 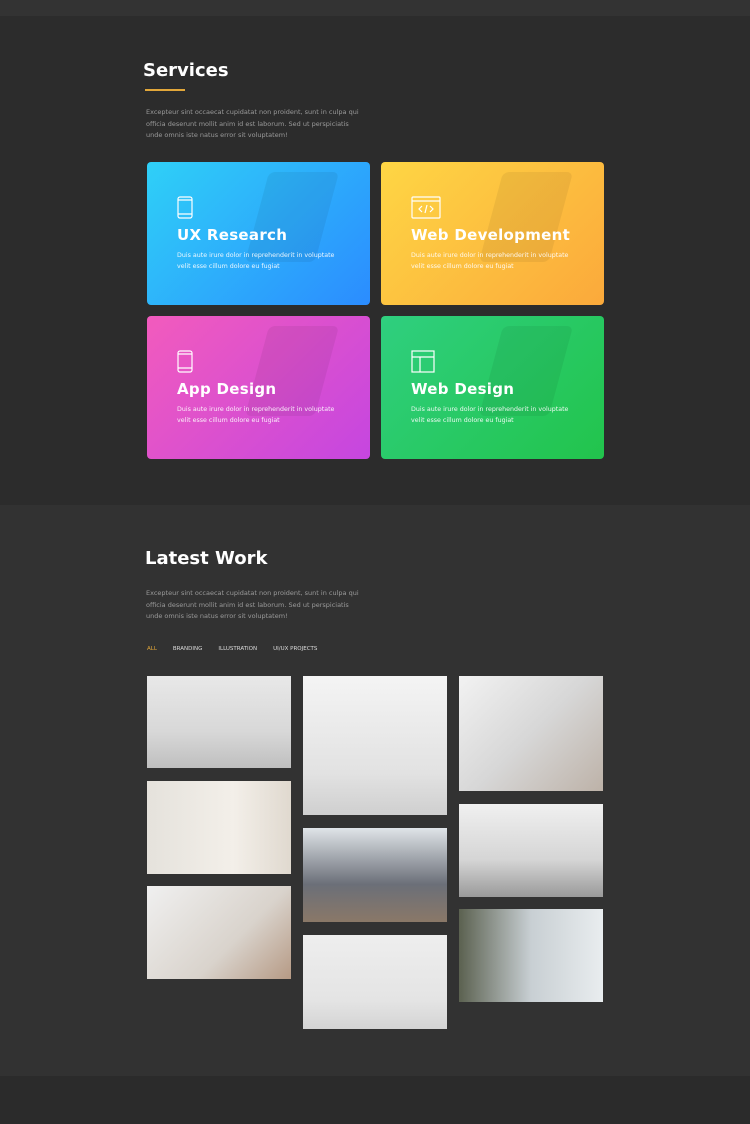 What do you see at coordinates (463, 389) in the screenshot?
I see `service-card-title: Web Design` at bounding box center [463, 389].